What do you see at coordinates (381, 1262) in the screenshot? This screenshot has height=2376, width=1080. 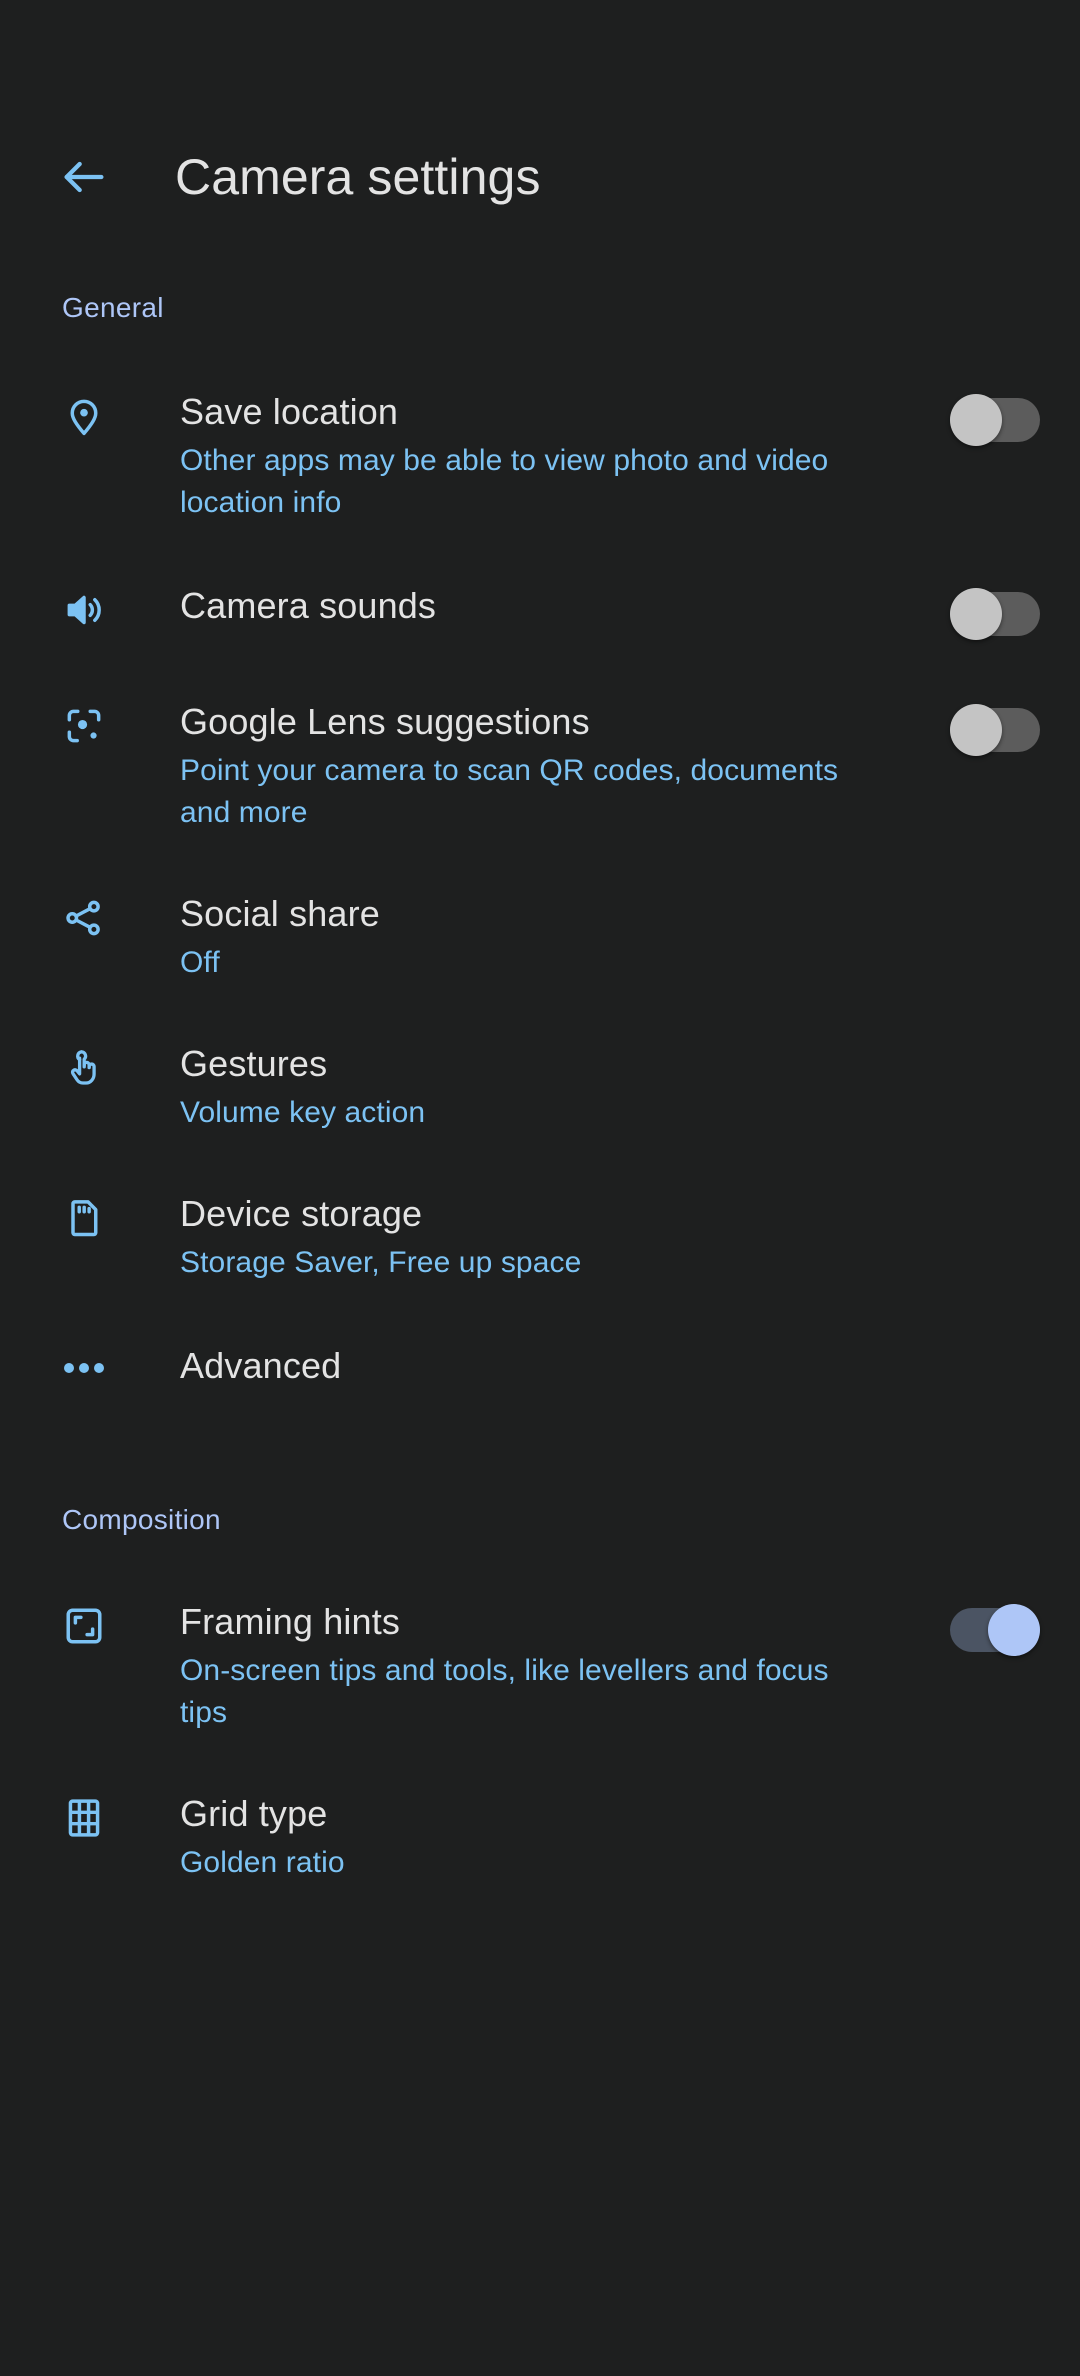 I see `setting-subtitle: Storage Saver, Free up space` at bounding box center [381, 1262].